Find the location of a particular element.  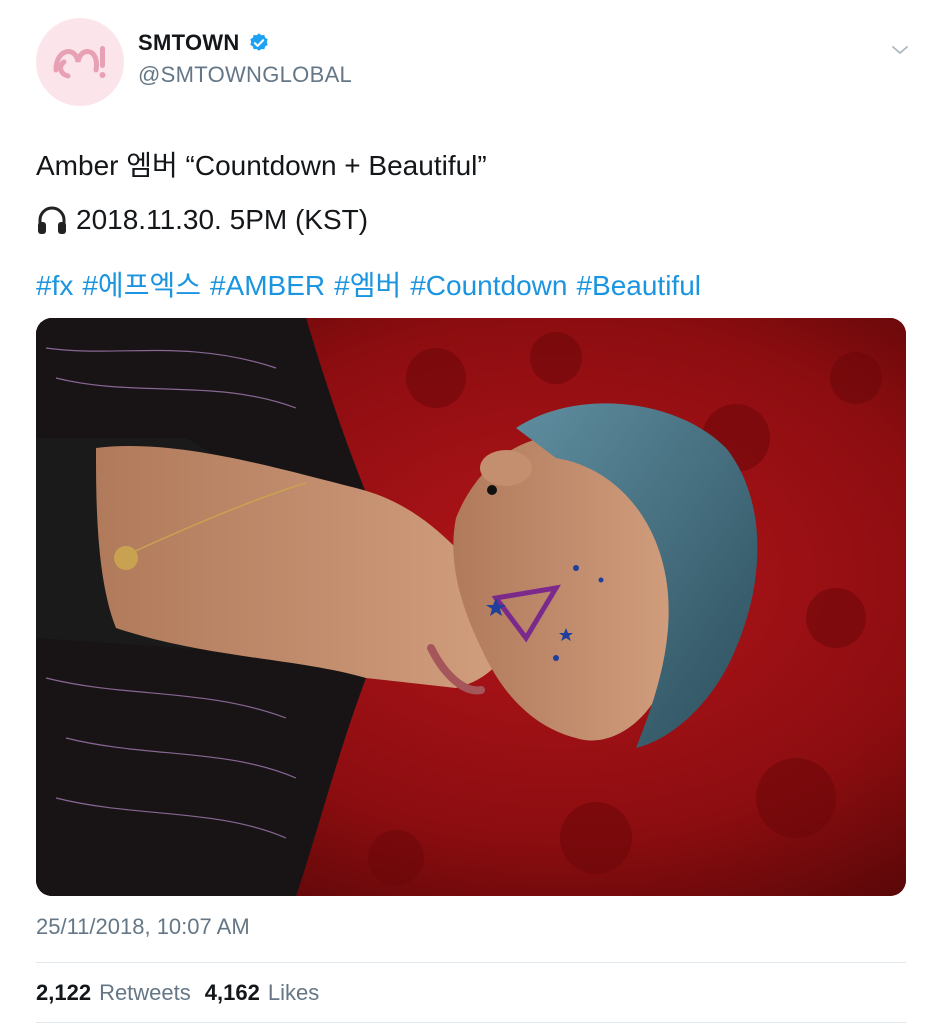

user-handle: @SMTOWNGLOBAL is located at coordinates (245, 75).